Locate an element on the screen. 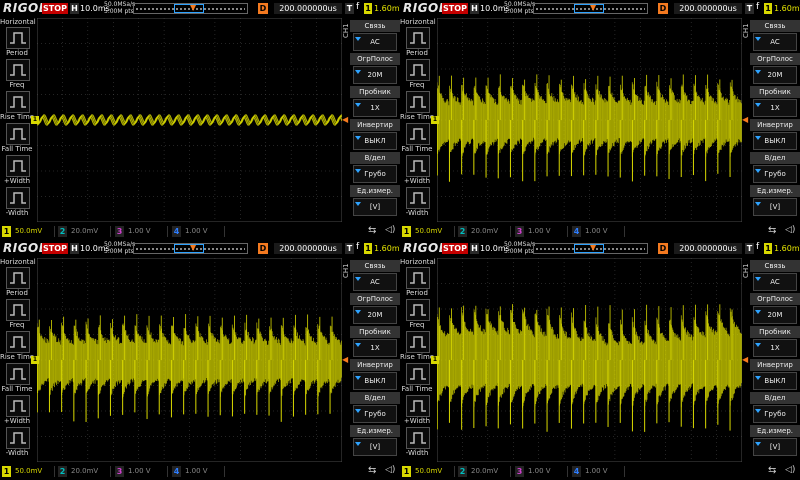  memory-window is located at coordinates (189, 248).